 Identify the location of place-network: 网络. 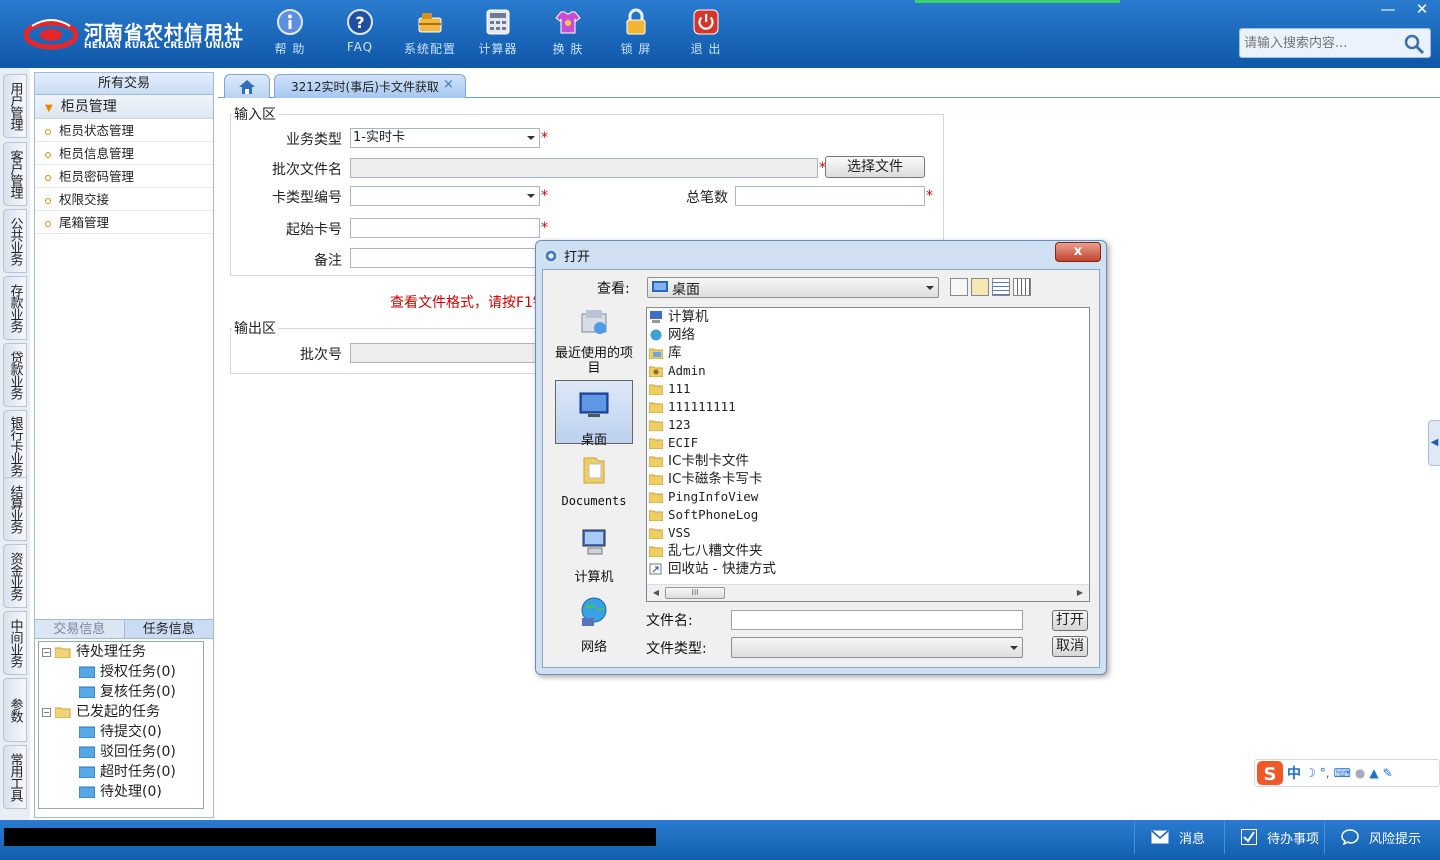
(594, 625).